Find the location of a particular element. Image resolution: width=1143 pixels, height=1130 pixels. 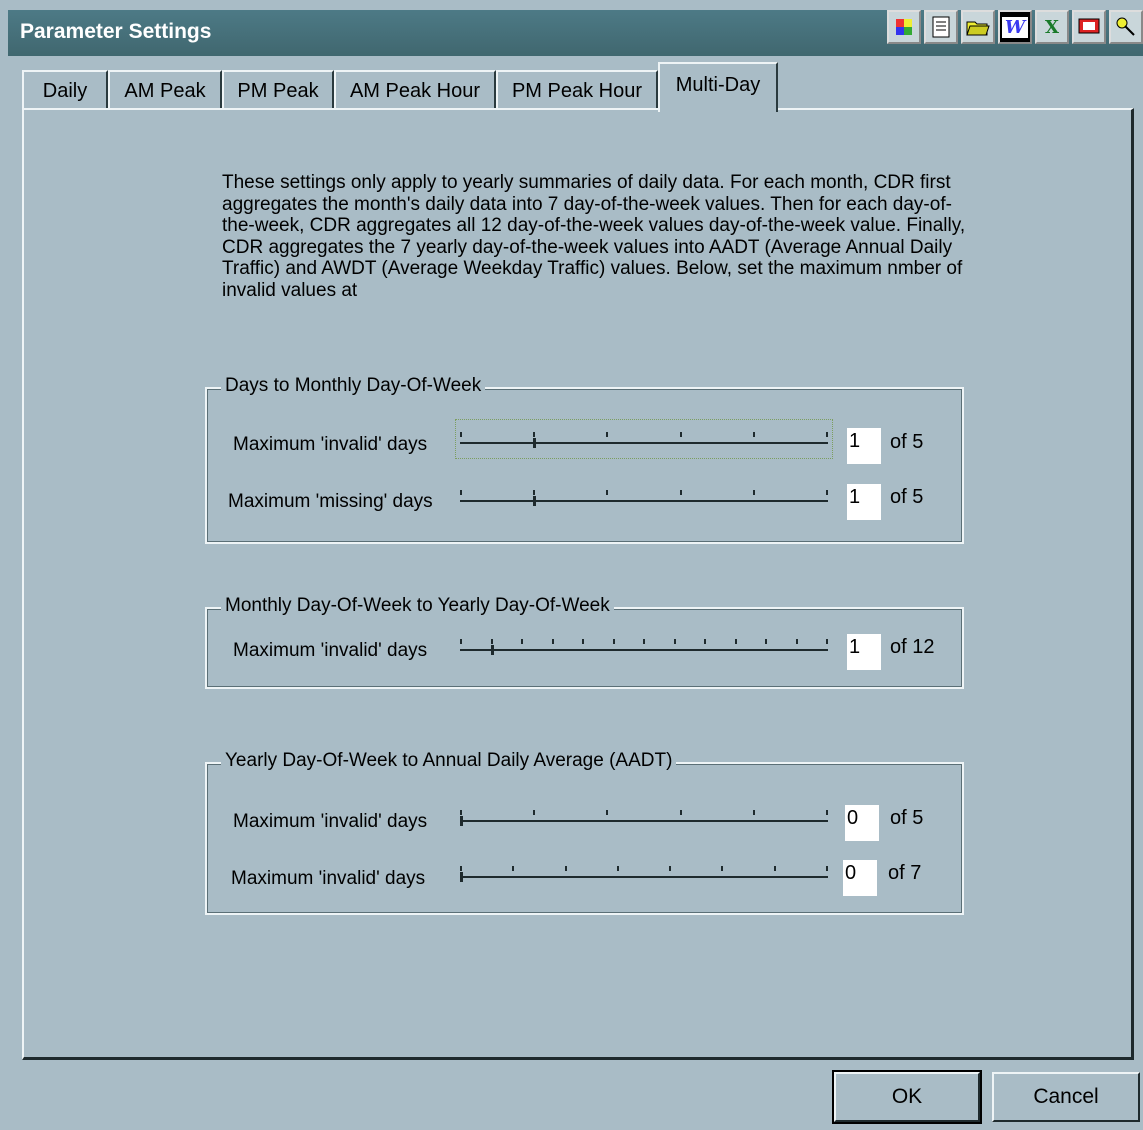

tab-daily: Daily is located at coordinates (65, 90).